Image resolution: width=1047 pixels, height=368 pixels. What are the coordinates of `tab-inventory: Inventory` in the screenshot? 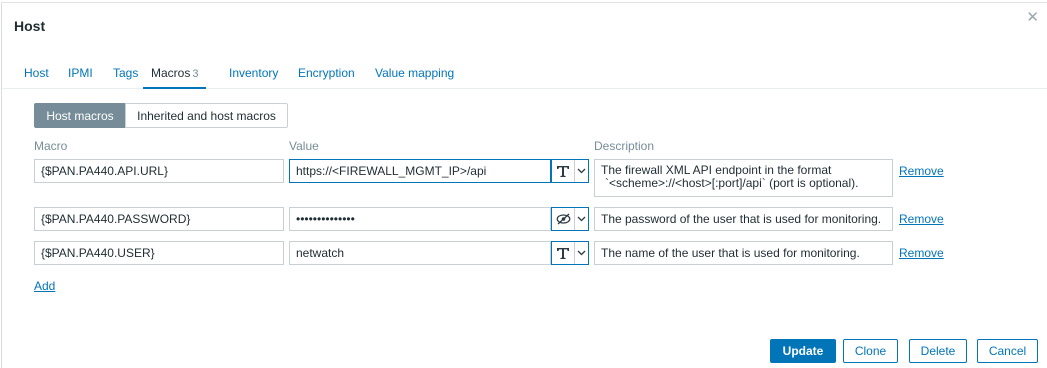 It's located at (253, 73).